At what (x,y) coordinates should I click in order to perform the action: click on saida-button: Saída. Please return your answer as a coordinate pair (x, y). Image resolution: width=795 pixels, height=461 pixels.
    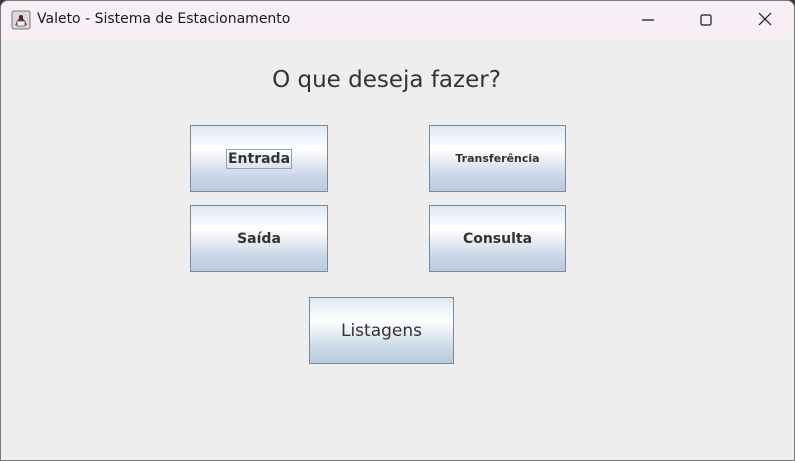
    Looking at the image, I should click on (259, 238).